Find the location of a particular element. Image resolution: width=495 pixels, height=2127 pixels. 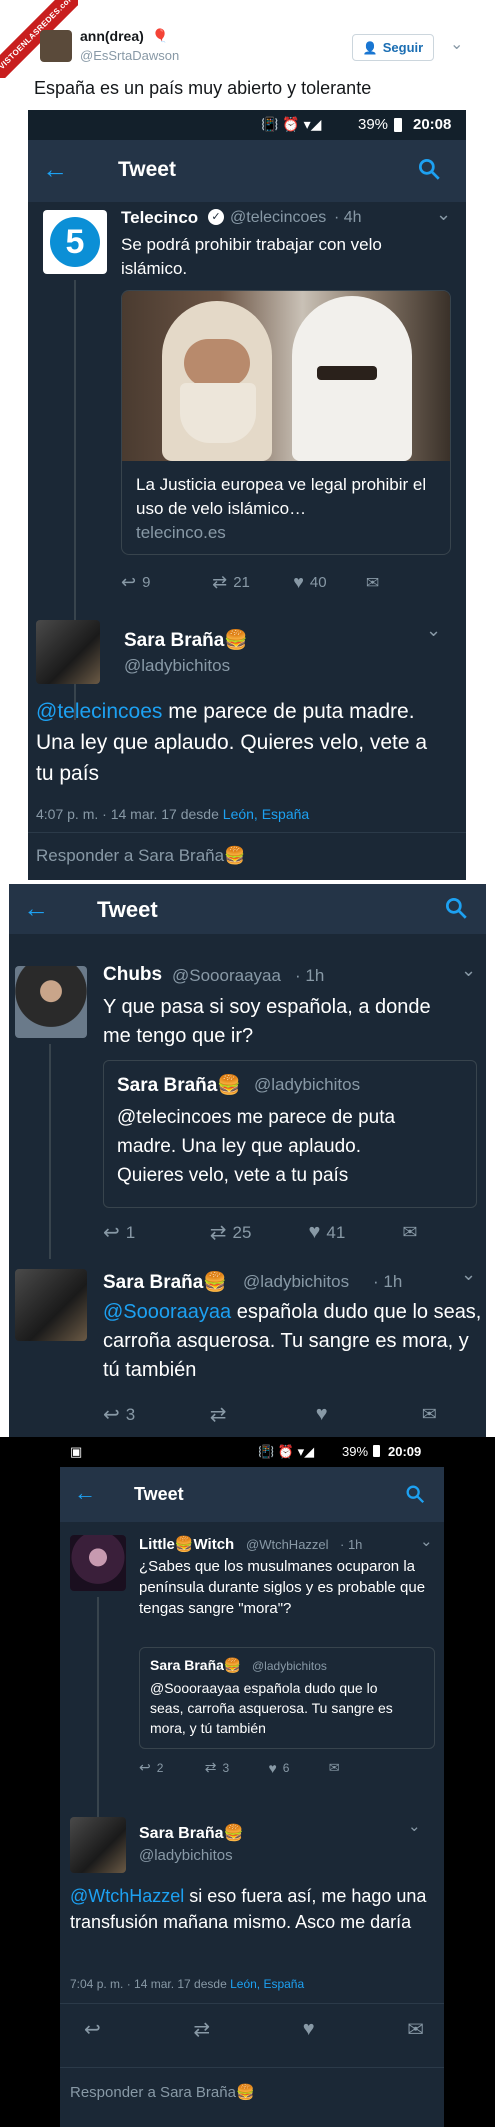

add-user-icon: 👤 is located at coordinates (370, 47).